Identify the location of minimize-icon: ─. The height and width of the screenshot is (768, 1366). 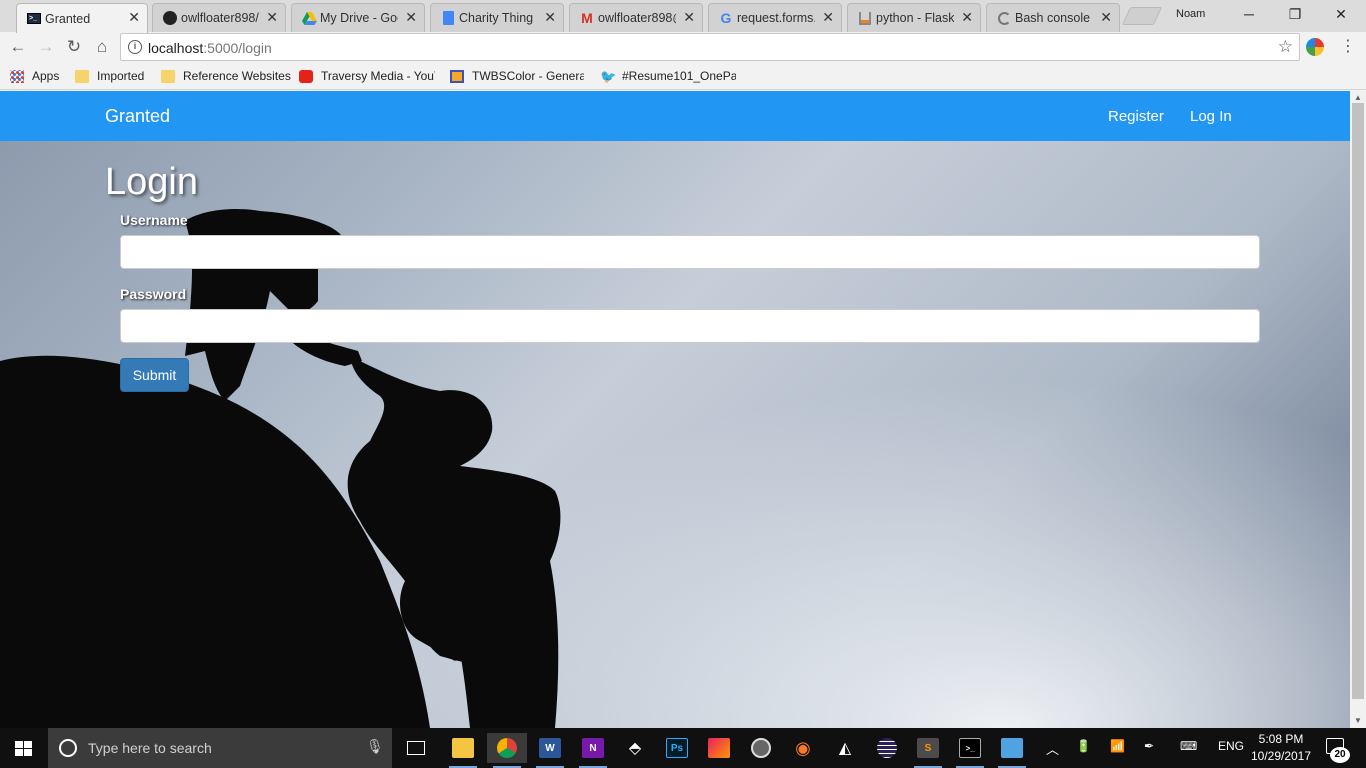
(1249, 14).